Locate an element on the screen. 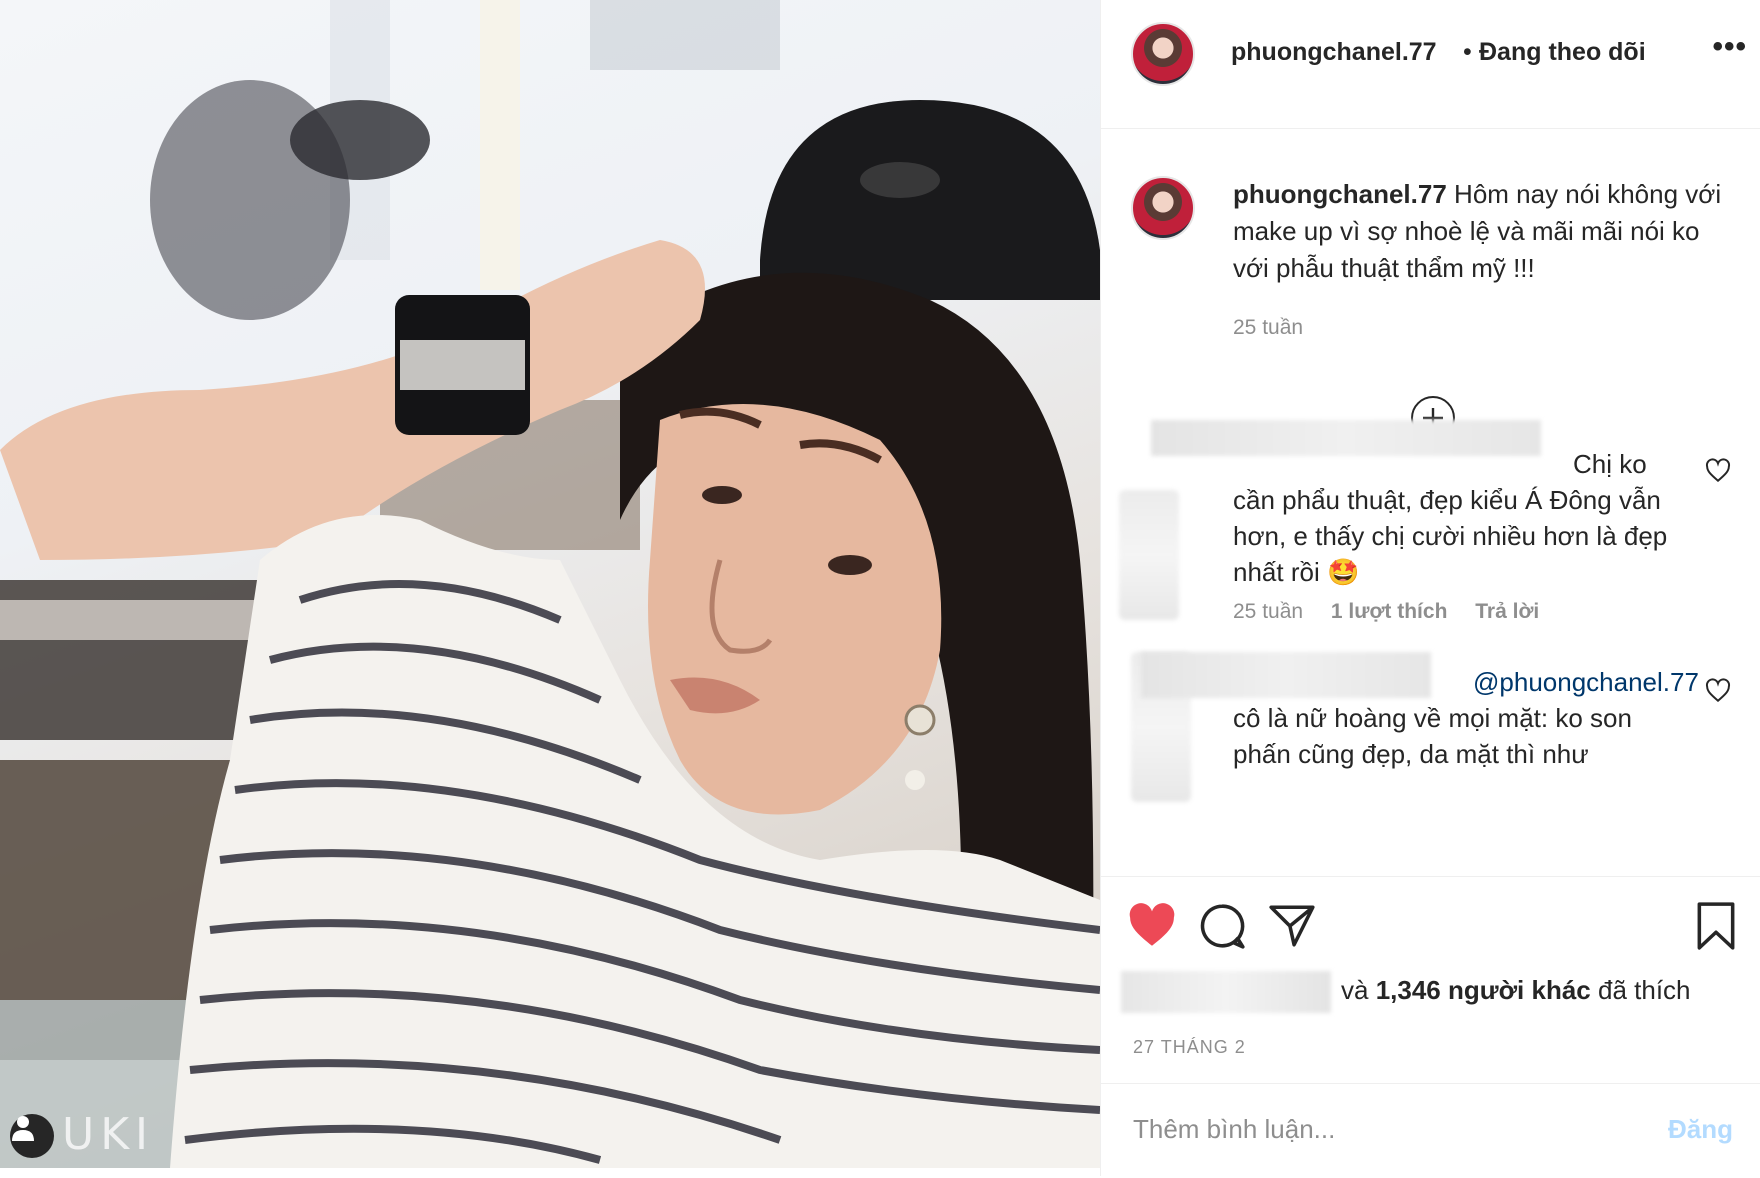  comment-likes: 1 lượt thích is located at coordinates (1389, 611).